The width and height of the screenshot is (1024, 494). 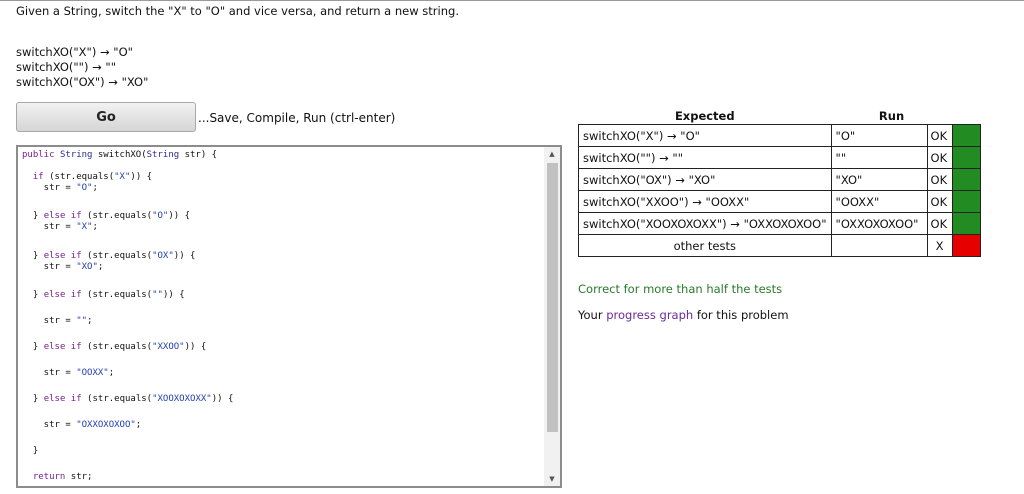 I want to click on progress-graph-link: progress graph, so click(x=649, y=315).